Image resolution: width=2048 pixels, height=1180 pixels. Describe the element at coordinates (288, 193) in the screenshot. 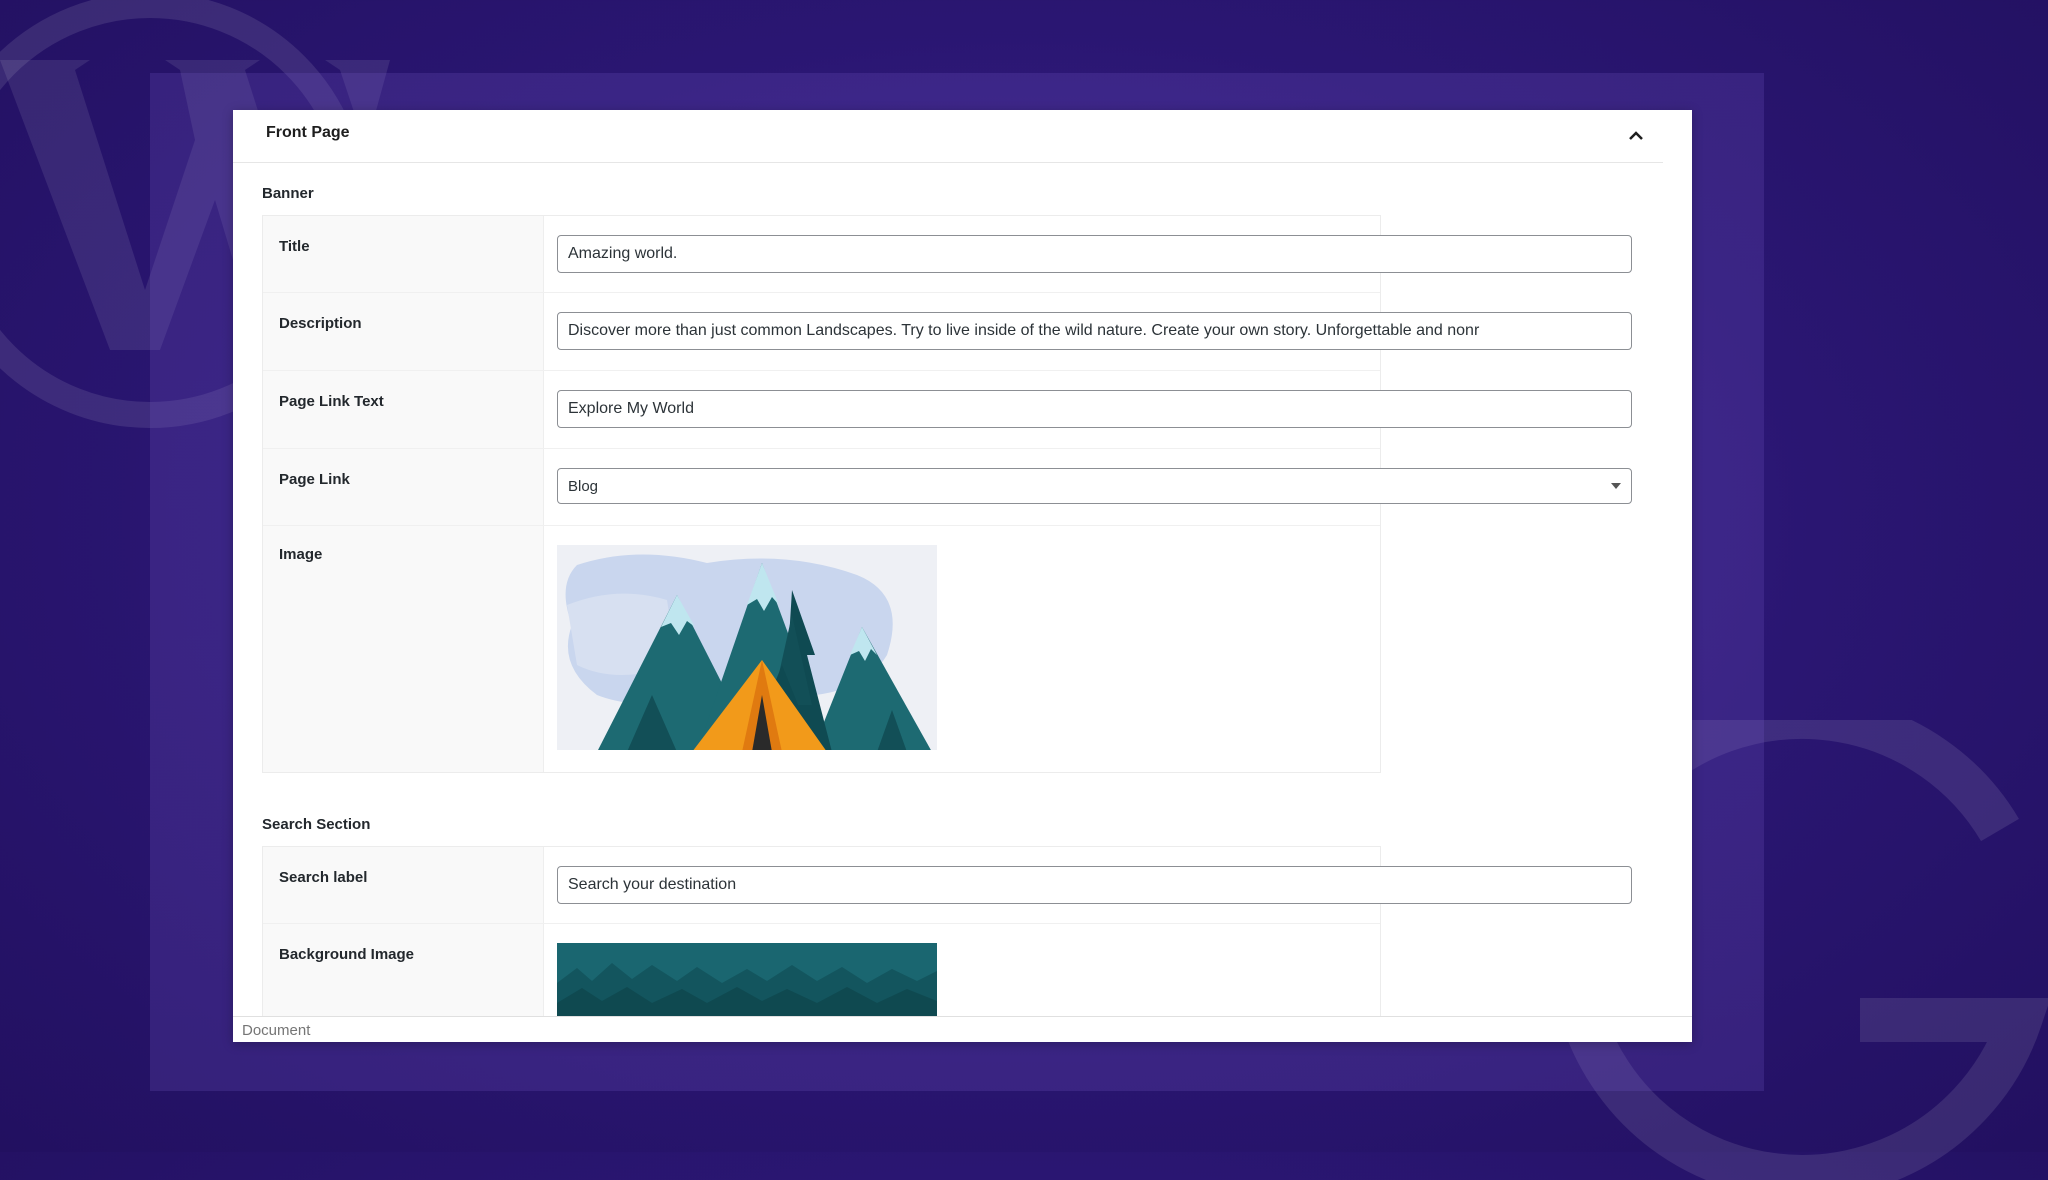

I see `section-label-banner: Banner` at that location.